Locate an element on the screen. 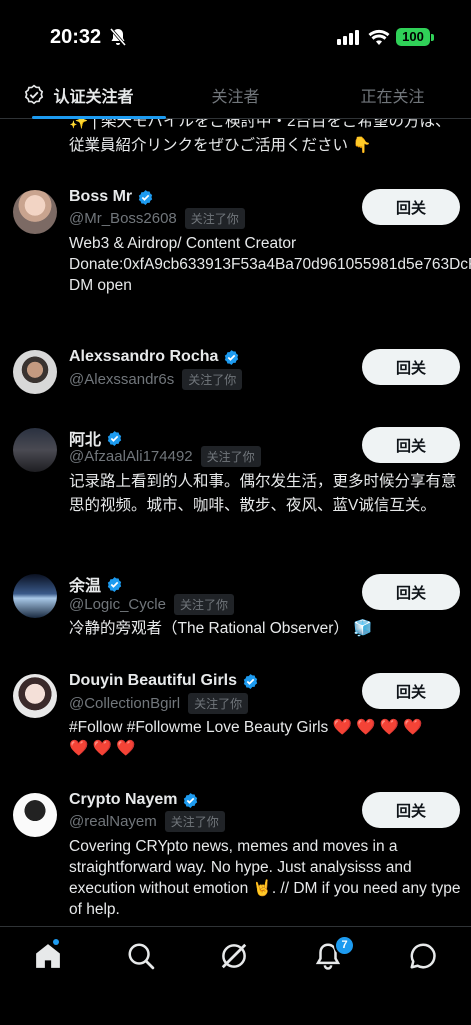 The height and width of the screenshot is (1025, 471). user-bio: 冷静的旁观者（The Rational Observer） 🧊 is located at coordinates (221, 628).